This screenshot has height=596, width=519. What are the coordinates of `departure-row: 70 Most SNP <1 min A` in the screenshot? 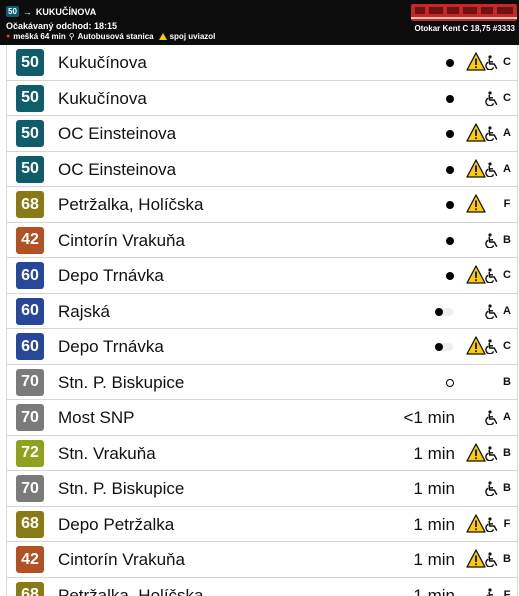 It's located at (262, 418).